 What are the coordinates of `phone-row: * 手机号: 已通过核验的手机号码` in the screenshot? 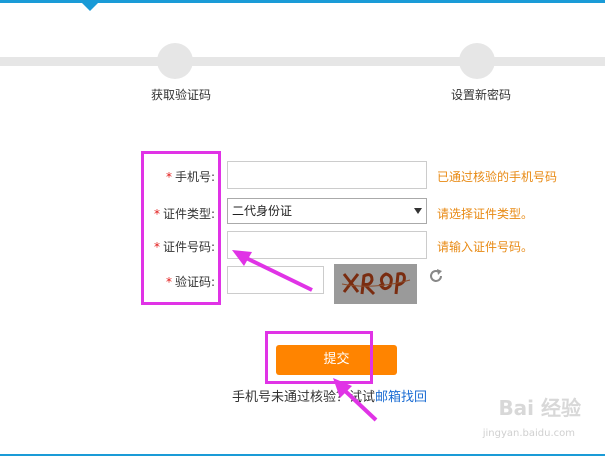 It's located at (302, 176).